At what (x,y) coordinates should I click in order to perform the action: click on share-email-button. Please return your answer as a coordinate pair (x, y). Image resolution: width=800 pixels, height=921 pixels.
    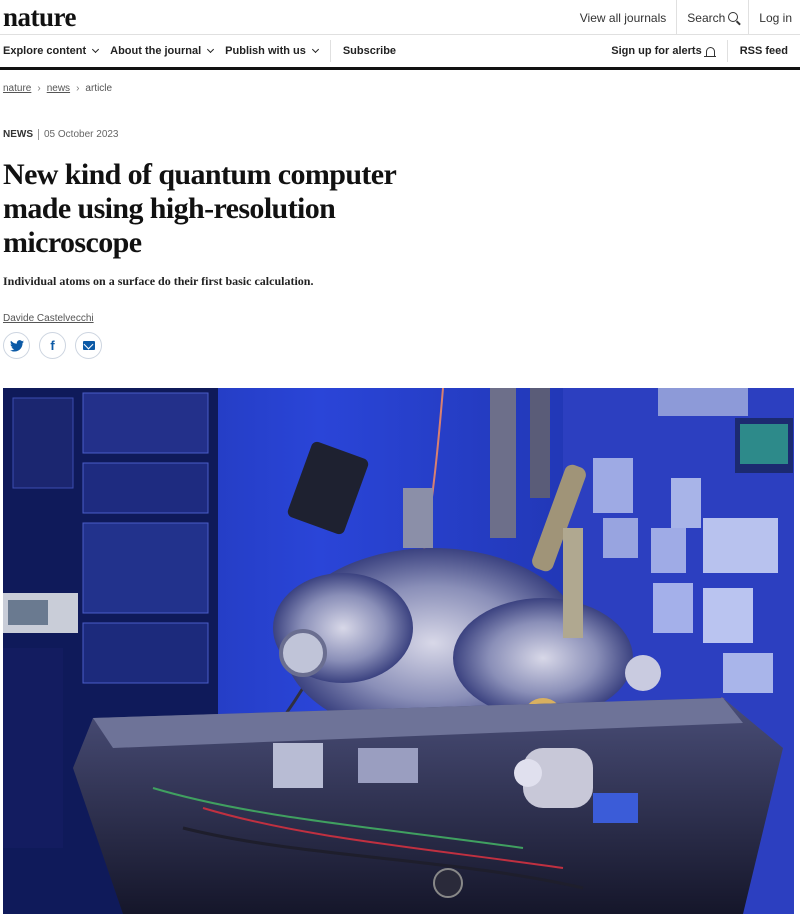
    Looking at the image, I should click on (88, 345).